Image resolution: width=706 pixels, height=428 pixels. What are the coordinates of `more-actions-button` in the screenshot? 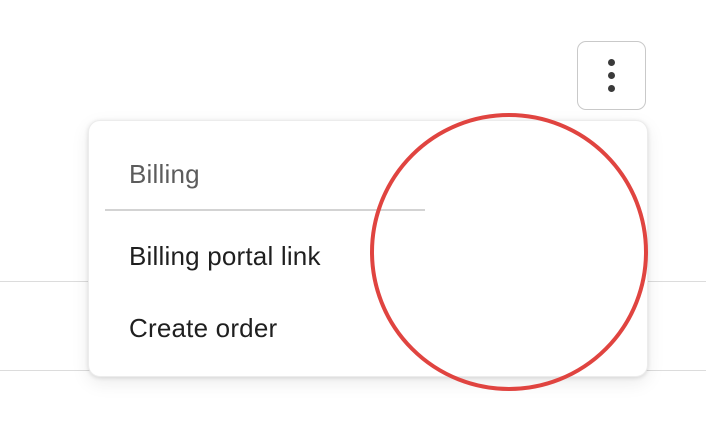 It's located at (611, 75).